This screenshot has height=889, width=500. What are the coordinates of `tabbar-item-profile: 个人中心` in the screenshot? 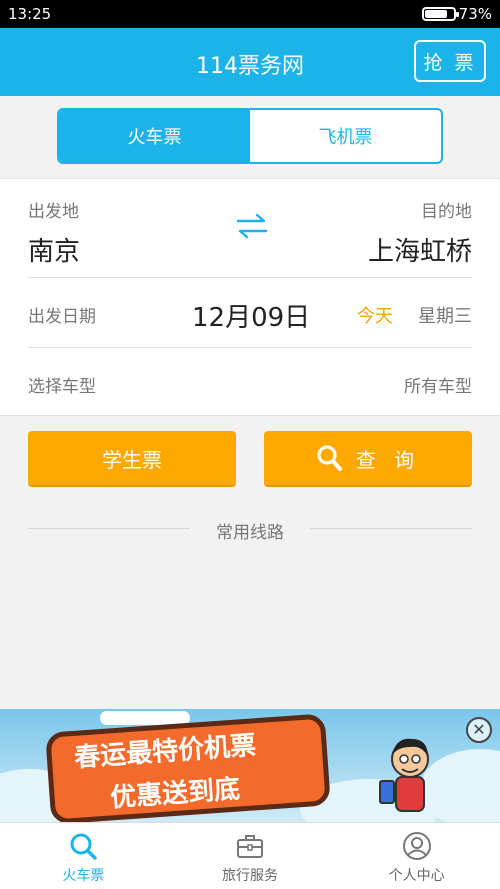 It's located at (416, 856).